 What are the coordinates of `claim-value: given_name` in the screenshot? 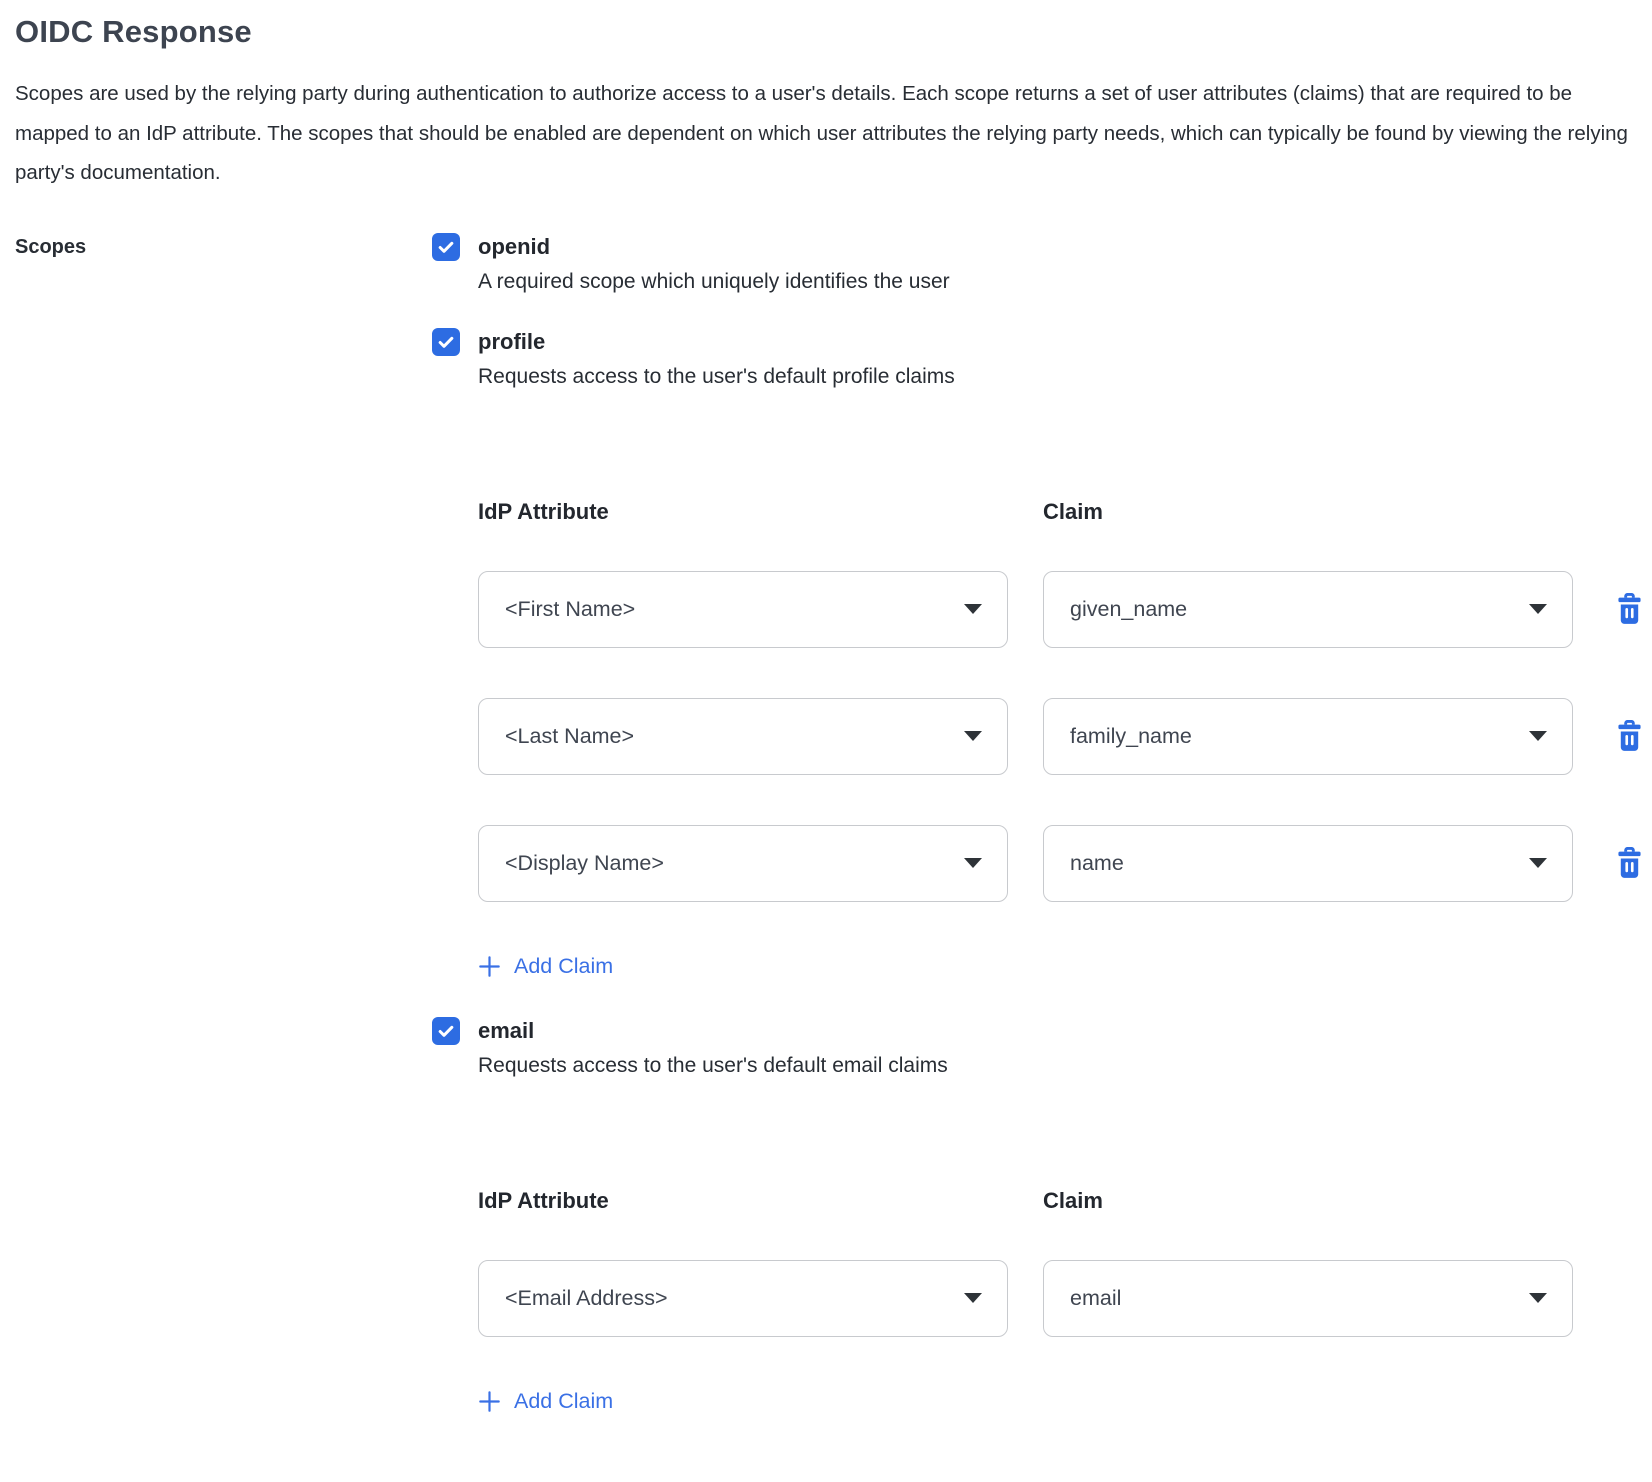 It's located at (1129, 608).